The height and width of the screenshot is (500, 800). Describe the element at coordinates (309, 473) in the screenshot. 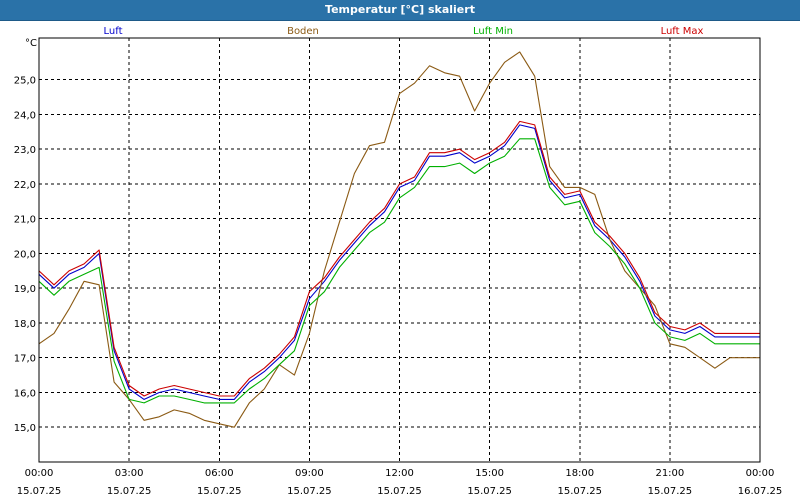

I see `x-tick-time: 09:00` at that location.